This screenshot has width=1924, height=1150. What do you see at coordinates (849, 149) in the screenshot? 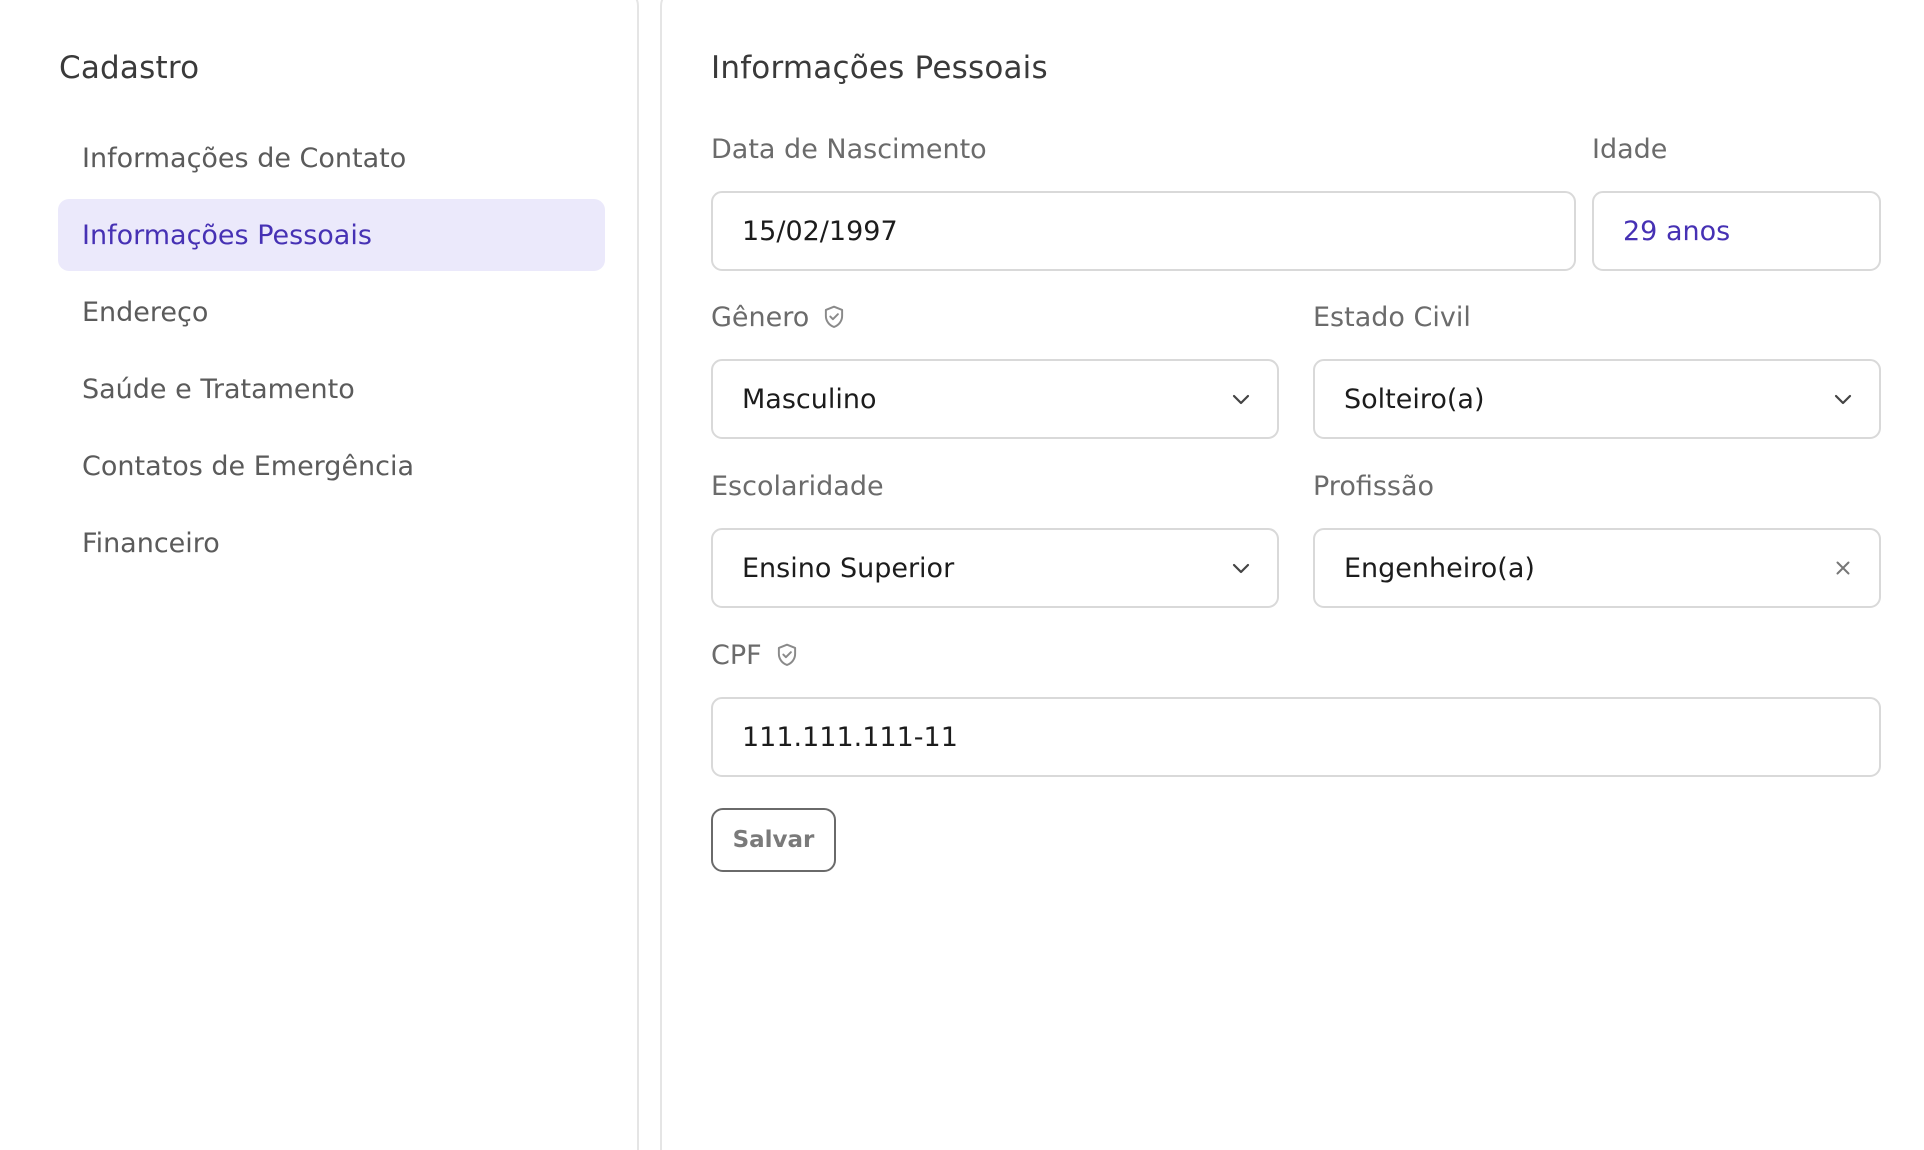
I see `birth-date-label: Data de Nascimento` at bounding box center [849, 149].